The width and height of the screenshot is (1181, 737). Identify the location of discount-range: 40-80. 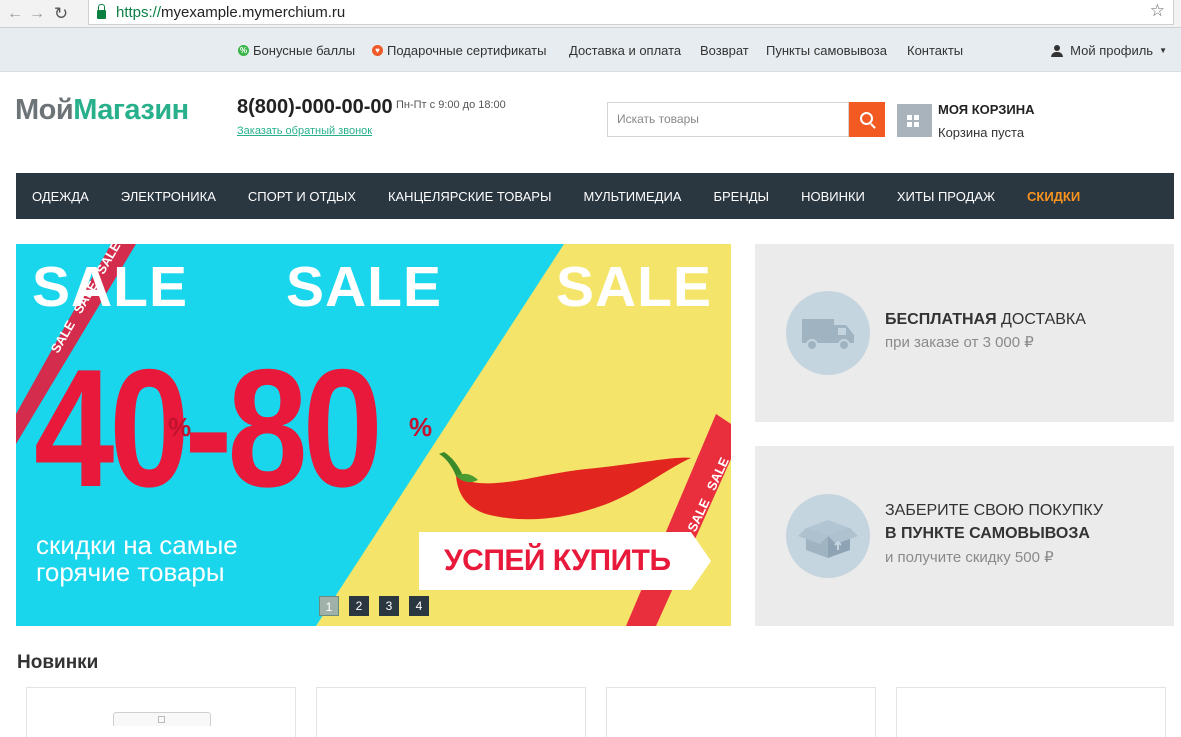
(208, 428).